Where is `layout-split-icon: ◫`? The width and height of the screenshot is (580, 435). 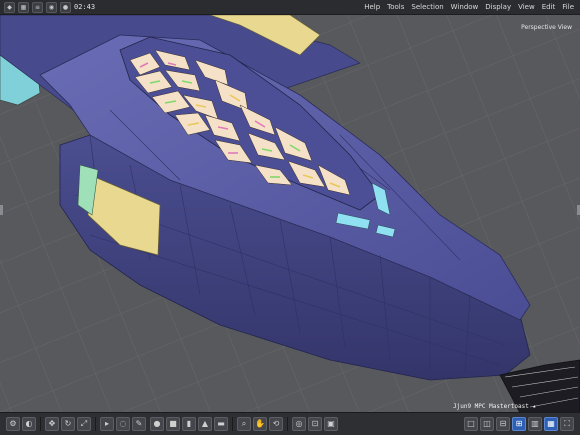
layout-split-icon: ◫ is located at coordinates (487, 424).